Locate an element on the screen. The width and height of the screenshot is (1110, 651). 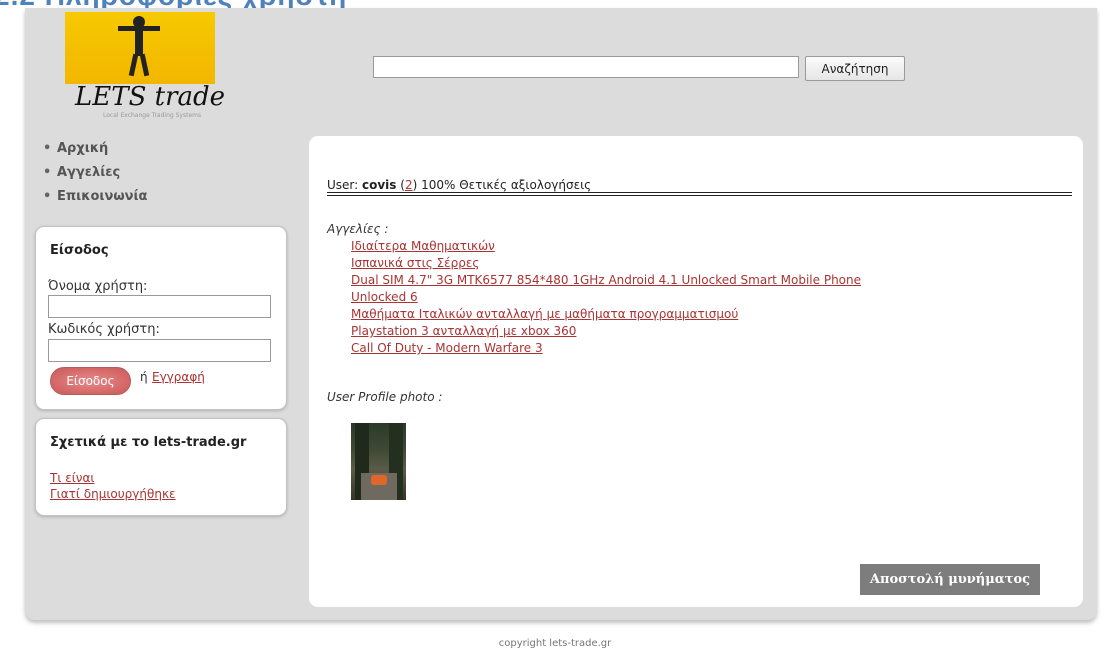
username-label: Όνομα χρήστη: is located at coordinates (98, 286).